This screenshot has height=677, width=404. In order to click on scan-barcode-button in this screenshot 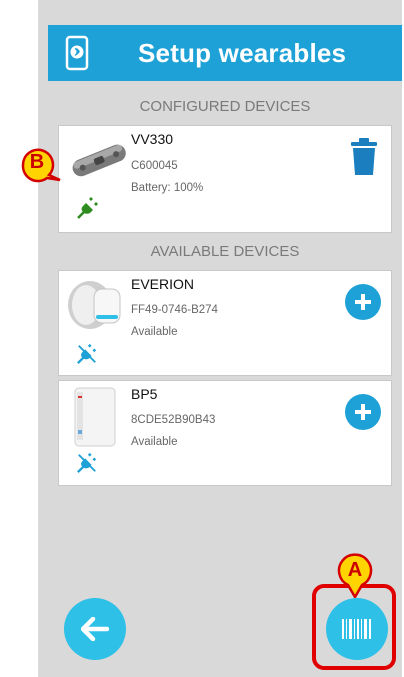, I will do `click(357, 629)`.